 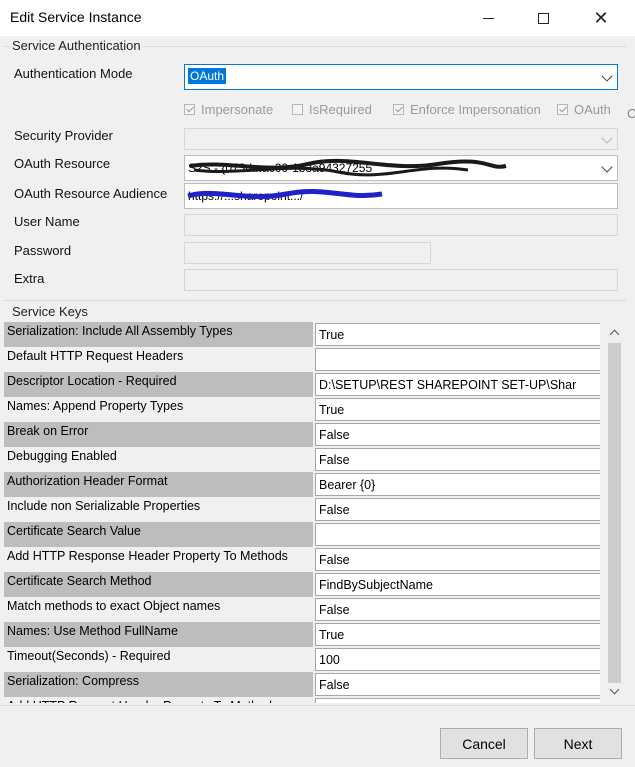 What do you see at coordinates (280, 168) in the screenshot?
I see `oauth-resource-value: S2S - {073d...ac00-1b3a94327255` at bounding box center [280, 168].